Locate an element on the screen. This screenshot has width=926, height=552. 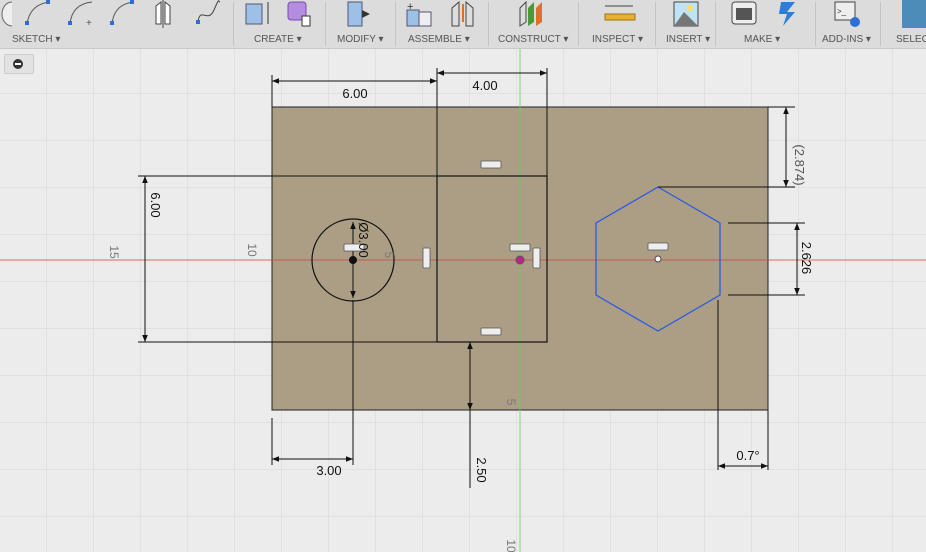
menu-sketch: SKETCH ▾ is located at coordinates (36, 39).